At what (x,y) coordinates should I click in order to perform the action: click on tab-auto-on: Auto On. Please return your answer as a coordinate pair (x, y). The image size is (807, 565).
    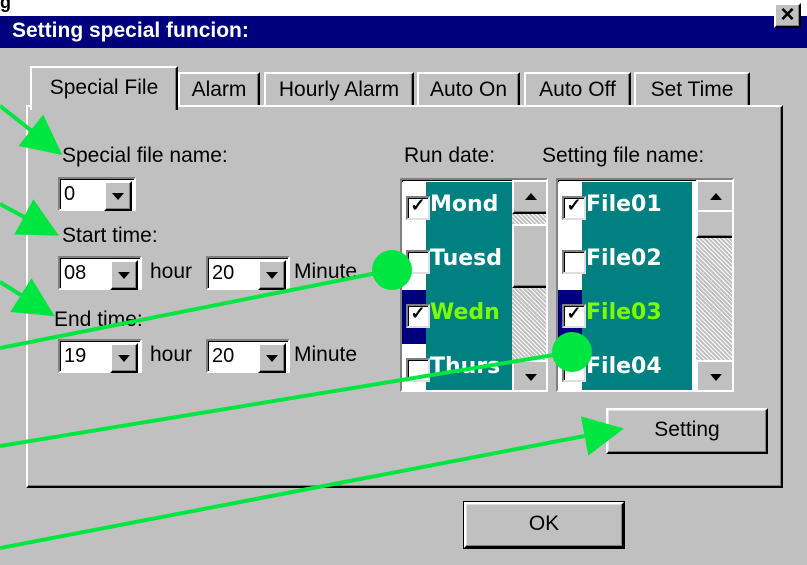
    Looking at the image, I should click on (468, 90).